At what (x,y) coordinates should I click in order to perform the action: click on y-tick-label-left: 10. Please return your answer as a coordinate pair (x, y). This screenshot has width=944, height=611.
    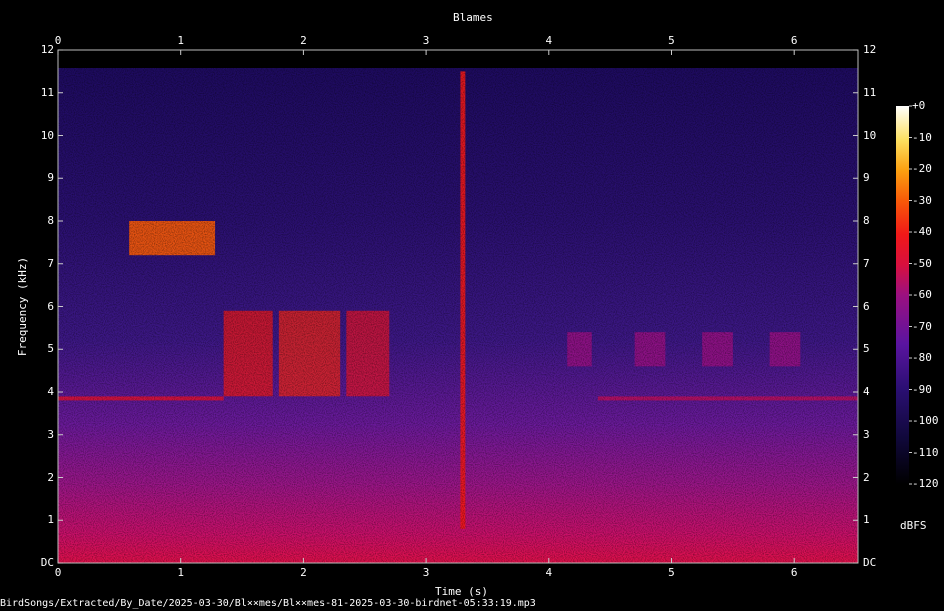
    Looking at the image, I should click on (47, 135).